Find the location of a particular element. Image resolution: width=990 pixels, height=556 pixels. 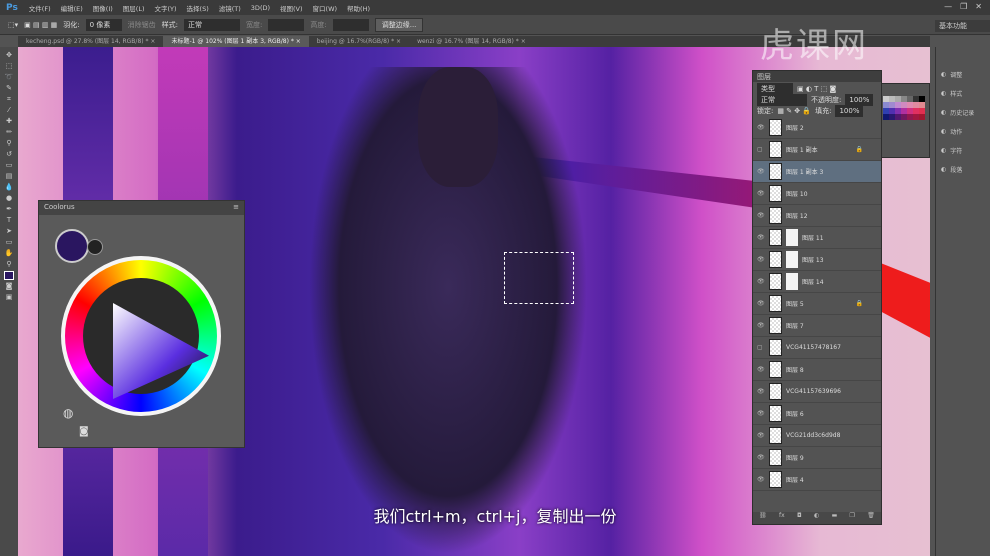

workspace-select: 基本功能 is located at coordinates (962, 26).